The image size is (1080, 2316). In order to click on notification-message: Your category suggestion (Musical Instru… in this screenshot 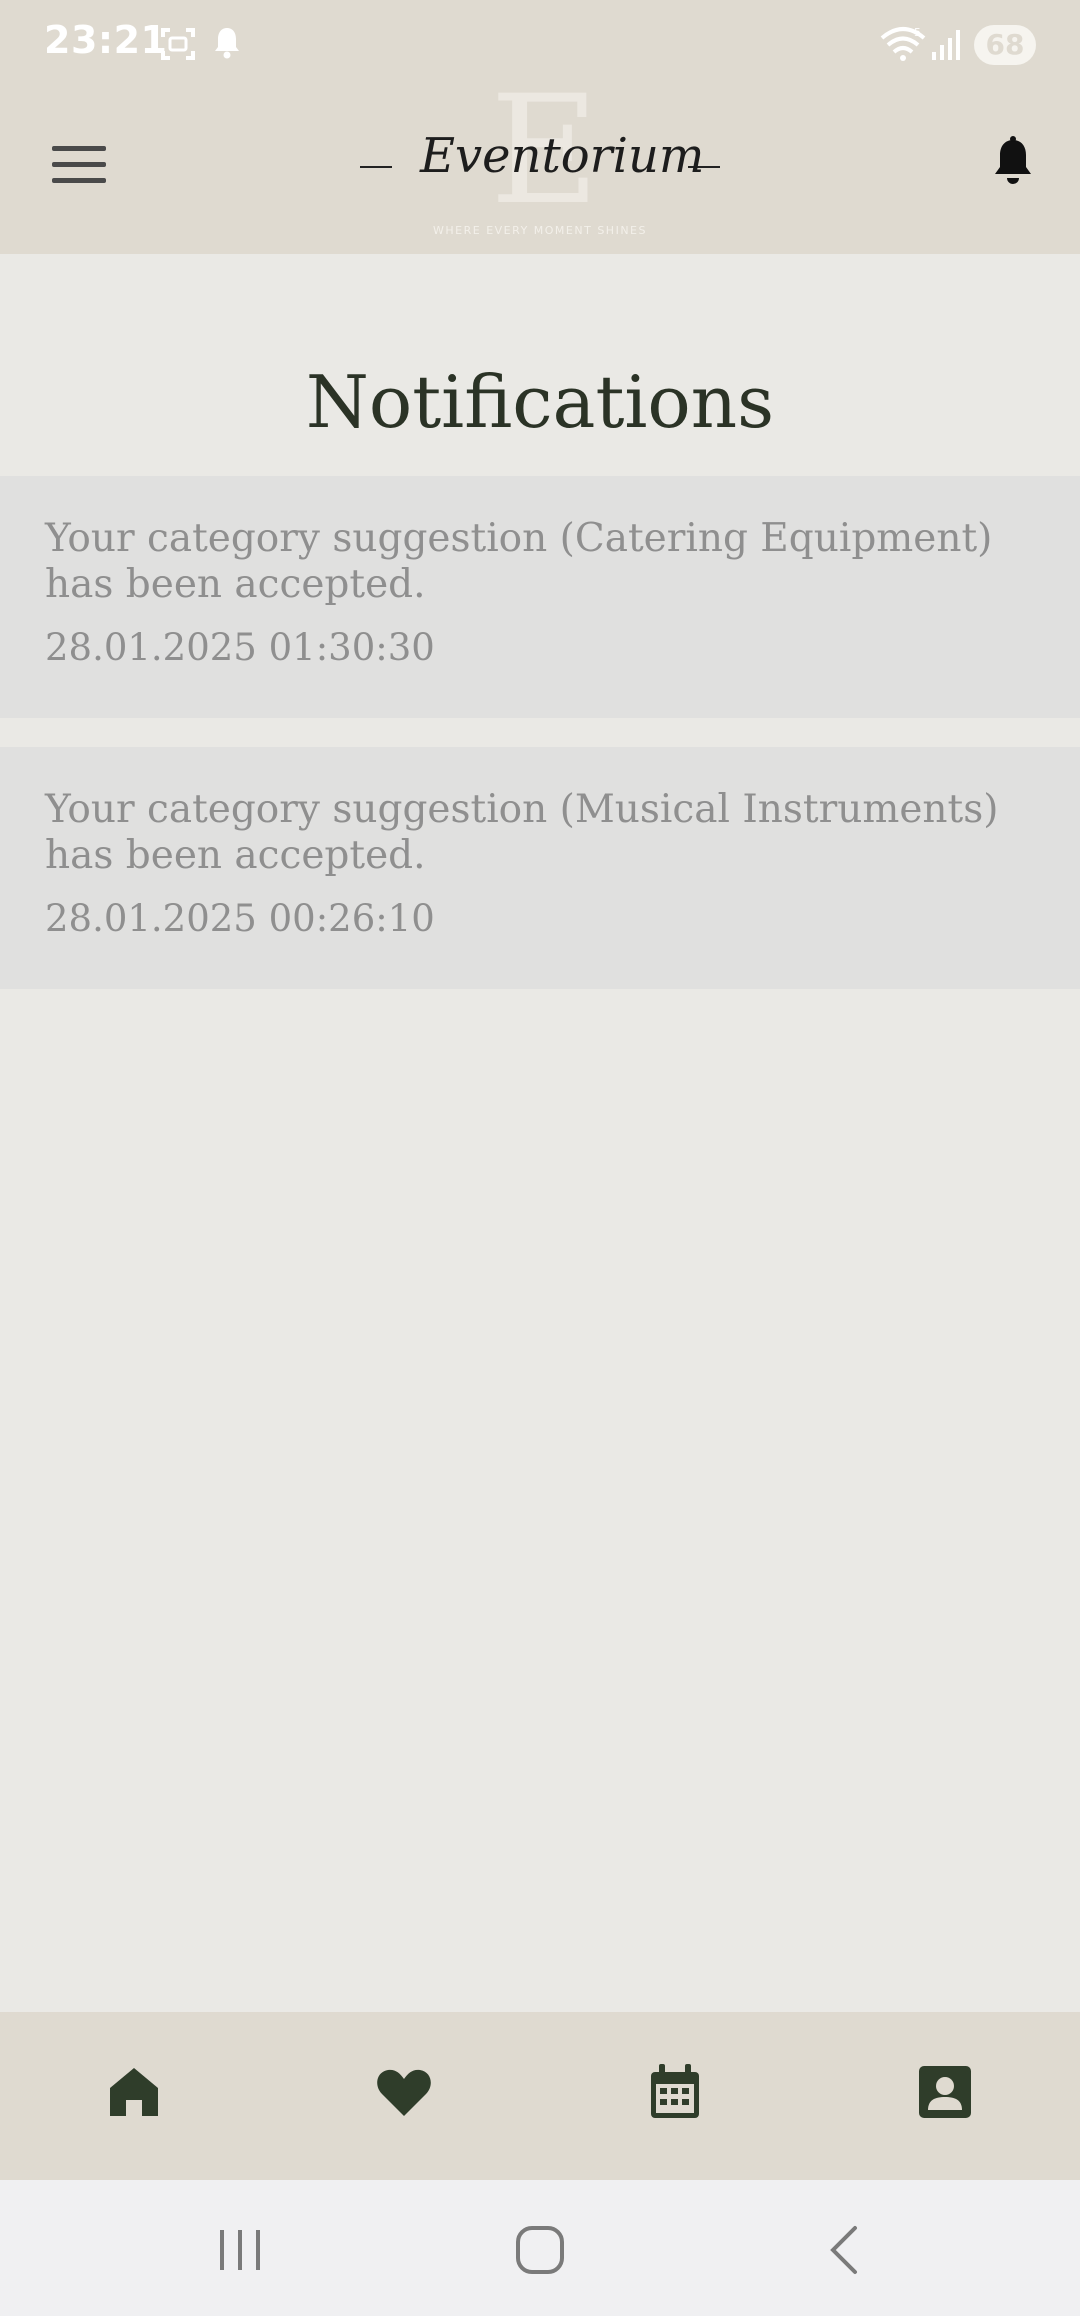, I will do `click(522, 832)`.